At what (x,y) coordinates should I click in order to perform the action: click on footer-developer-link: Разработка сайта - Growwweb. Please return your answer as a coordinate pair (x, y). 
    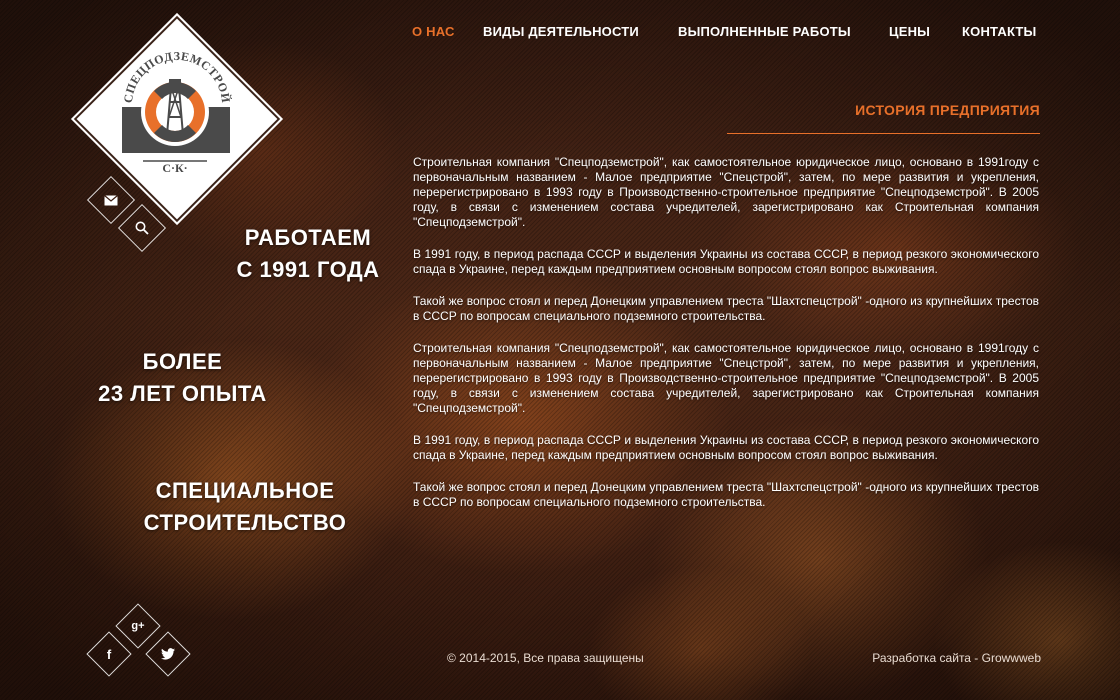
    Looking at the image, I should click on (956, 658).